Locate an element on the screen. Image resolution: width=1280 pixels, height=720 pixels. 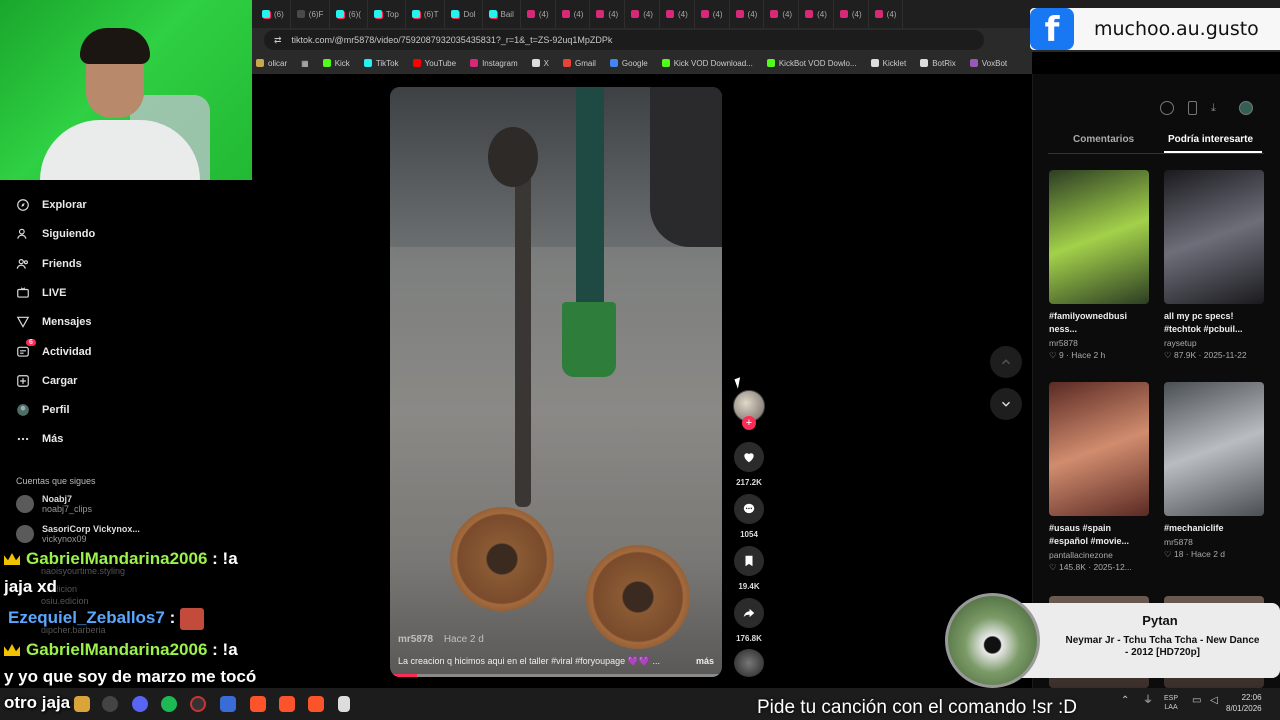
next-video-button is located at coordinates (1006, 404).